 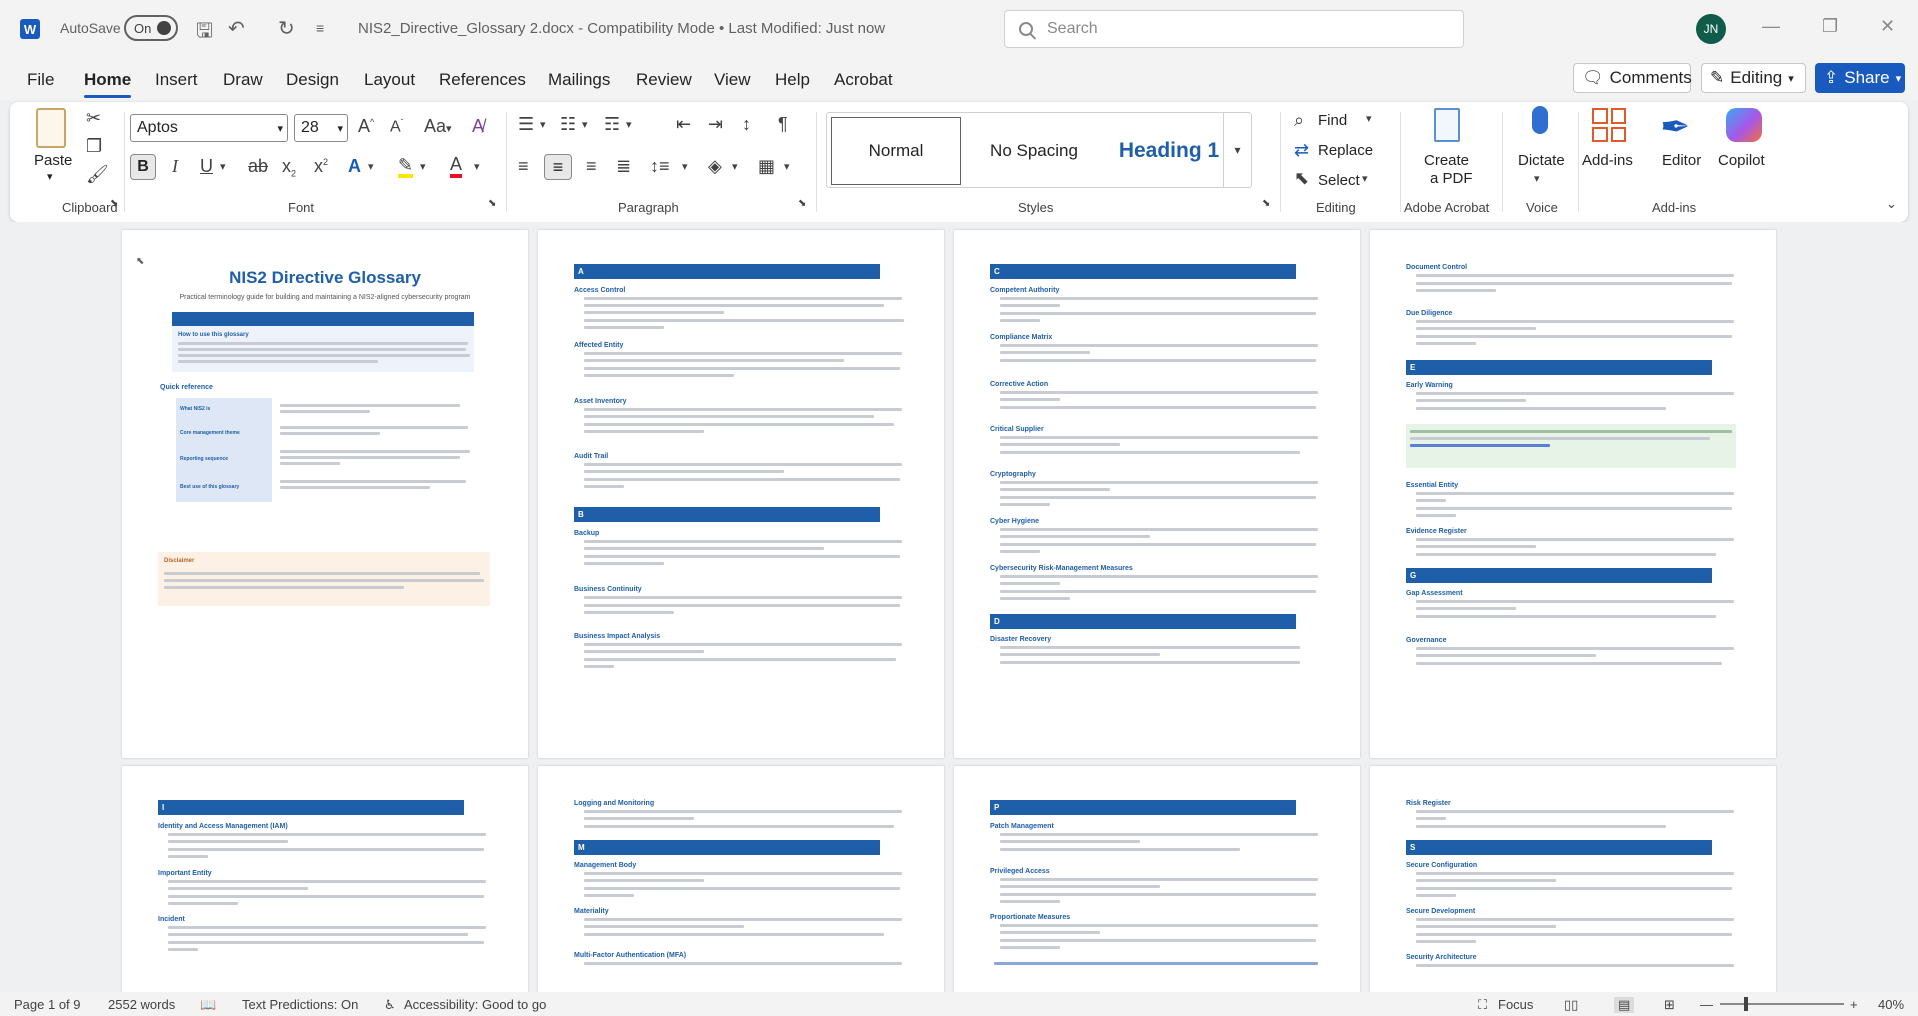 I want to click on save-icon: 🖫, so click(x=204, y=33).